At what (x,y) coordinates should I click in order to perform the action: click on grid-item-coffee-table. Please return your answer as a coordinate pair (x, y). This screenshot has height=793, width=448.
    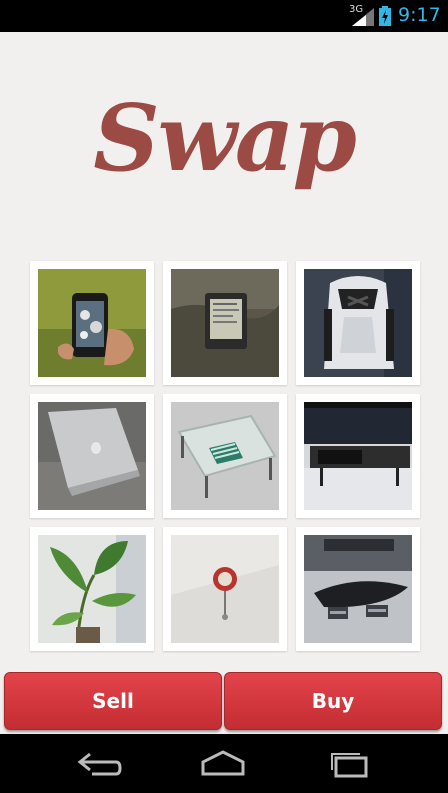
    Looking at the image, I should click on (358, 589).